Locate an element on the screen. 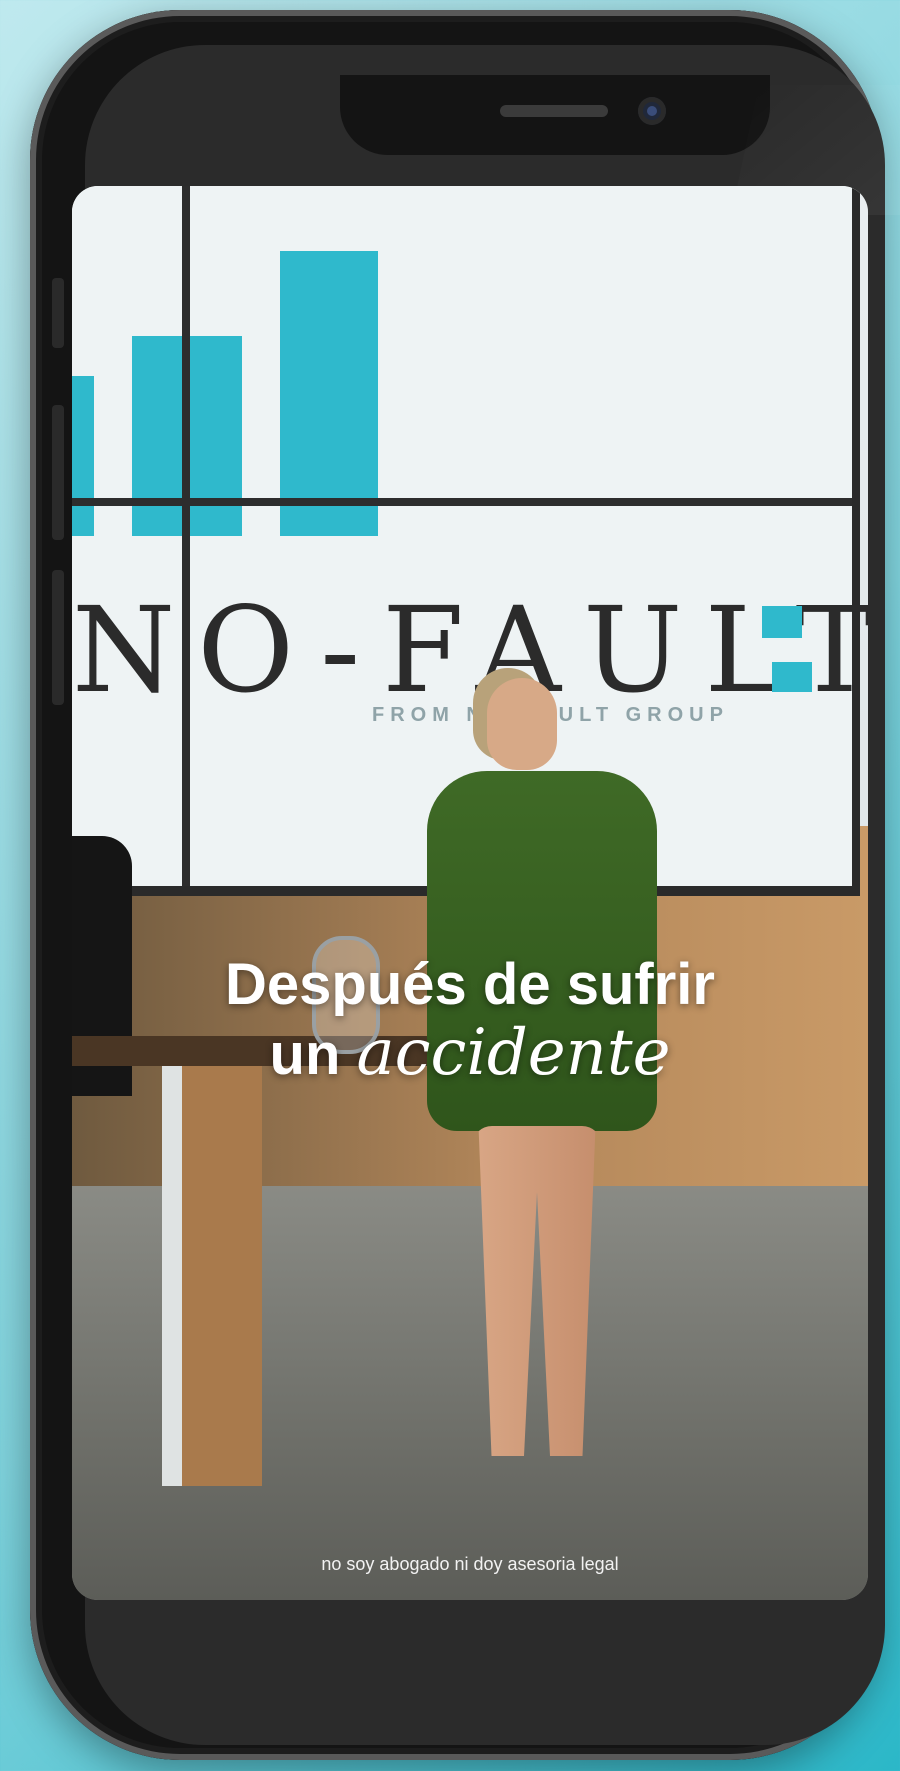 This screenshot has width=900, height=1771. display-seam is located at coordinates (186, 536).